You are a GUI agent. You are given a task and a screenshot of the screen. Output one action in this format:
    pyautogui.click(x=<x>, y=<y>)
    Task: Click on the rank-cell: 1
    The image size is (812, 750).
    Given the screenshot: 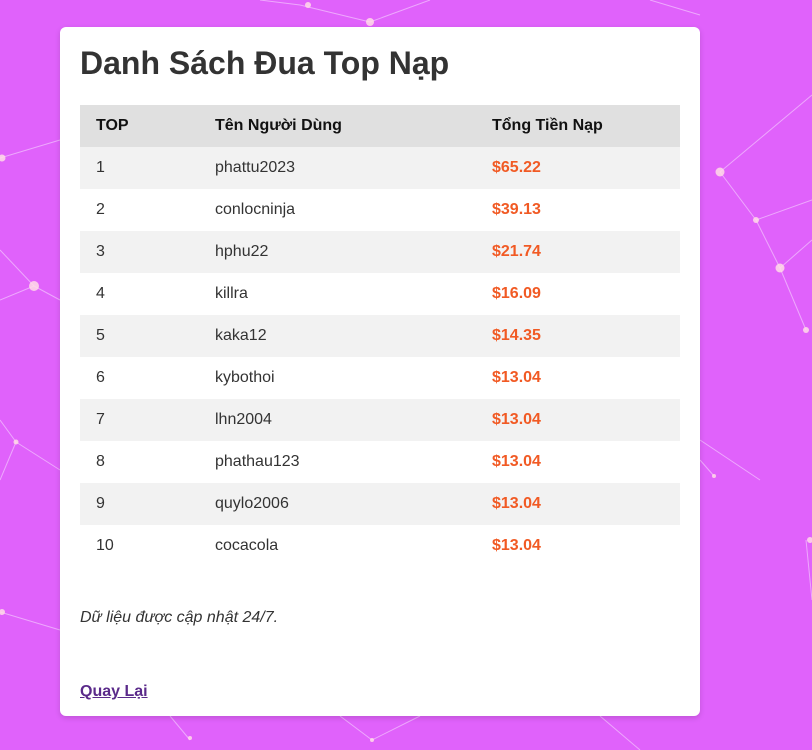 What is the action you would take?
    pyautogui.click(x=139, y=168)
    